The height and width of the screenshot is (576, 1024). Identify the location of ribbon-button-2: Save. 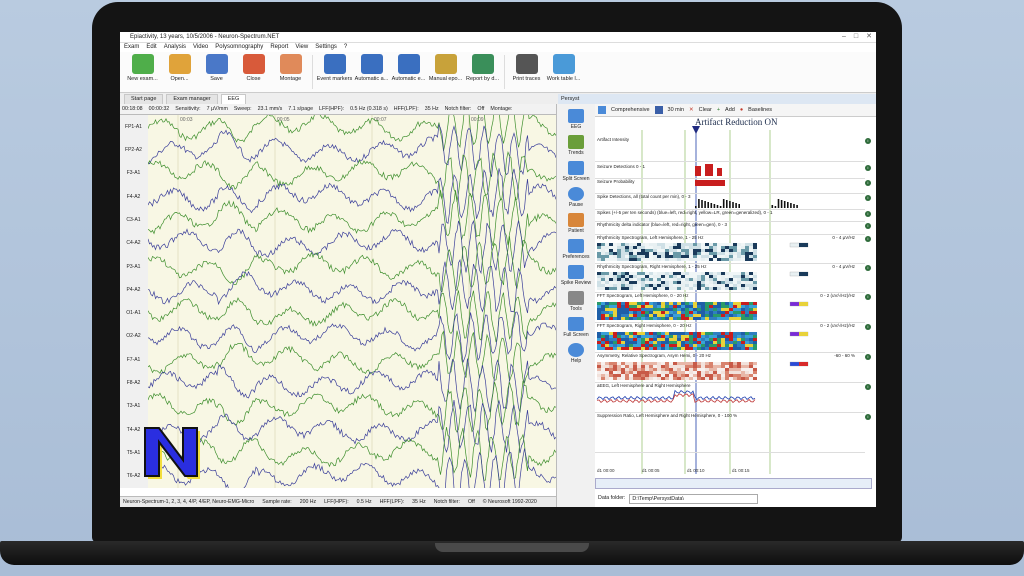
(216, 67).